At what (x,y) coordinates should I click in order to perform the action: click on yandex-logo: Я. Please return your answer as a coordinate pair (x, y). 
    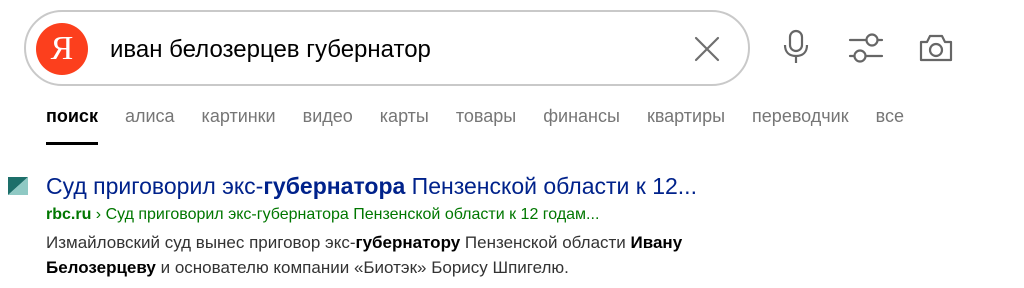
    Looking at the image, I should click on (62, 49).